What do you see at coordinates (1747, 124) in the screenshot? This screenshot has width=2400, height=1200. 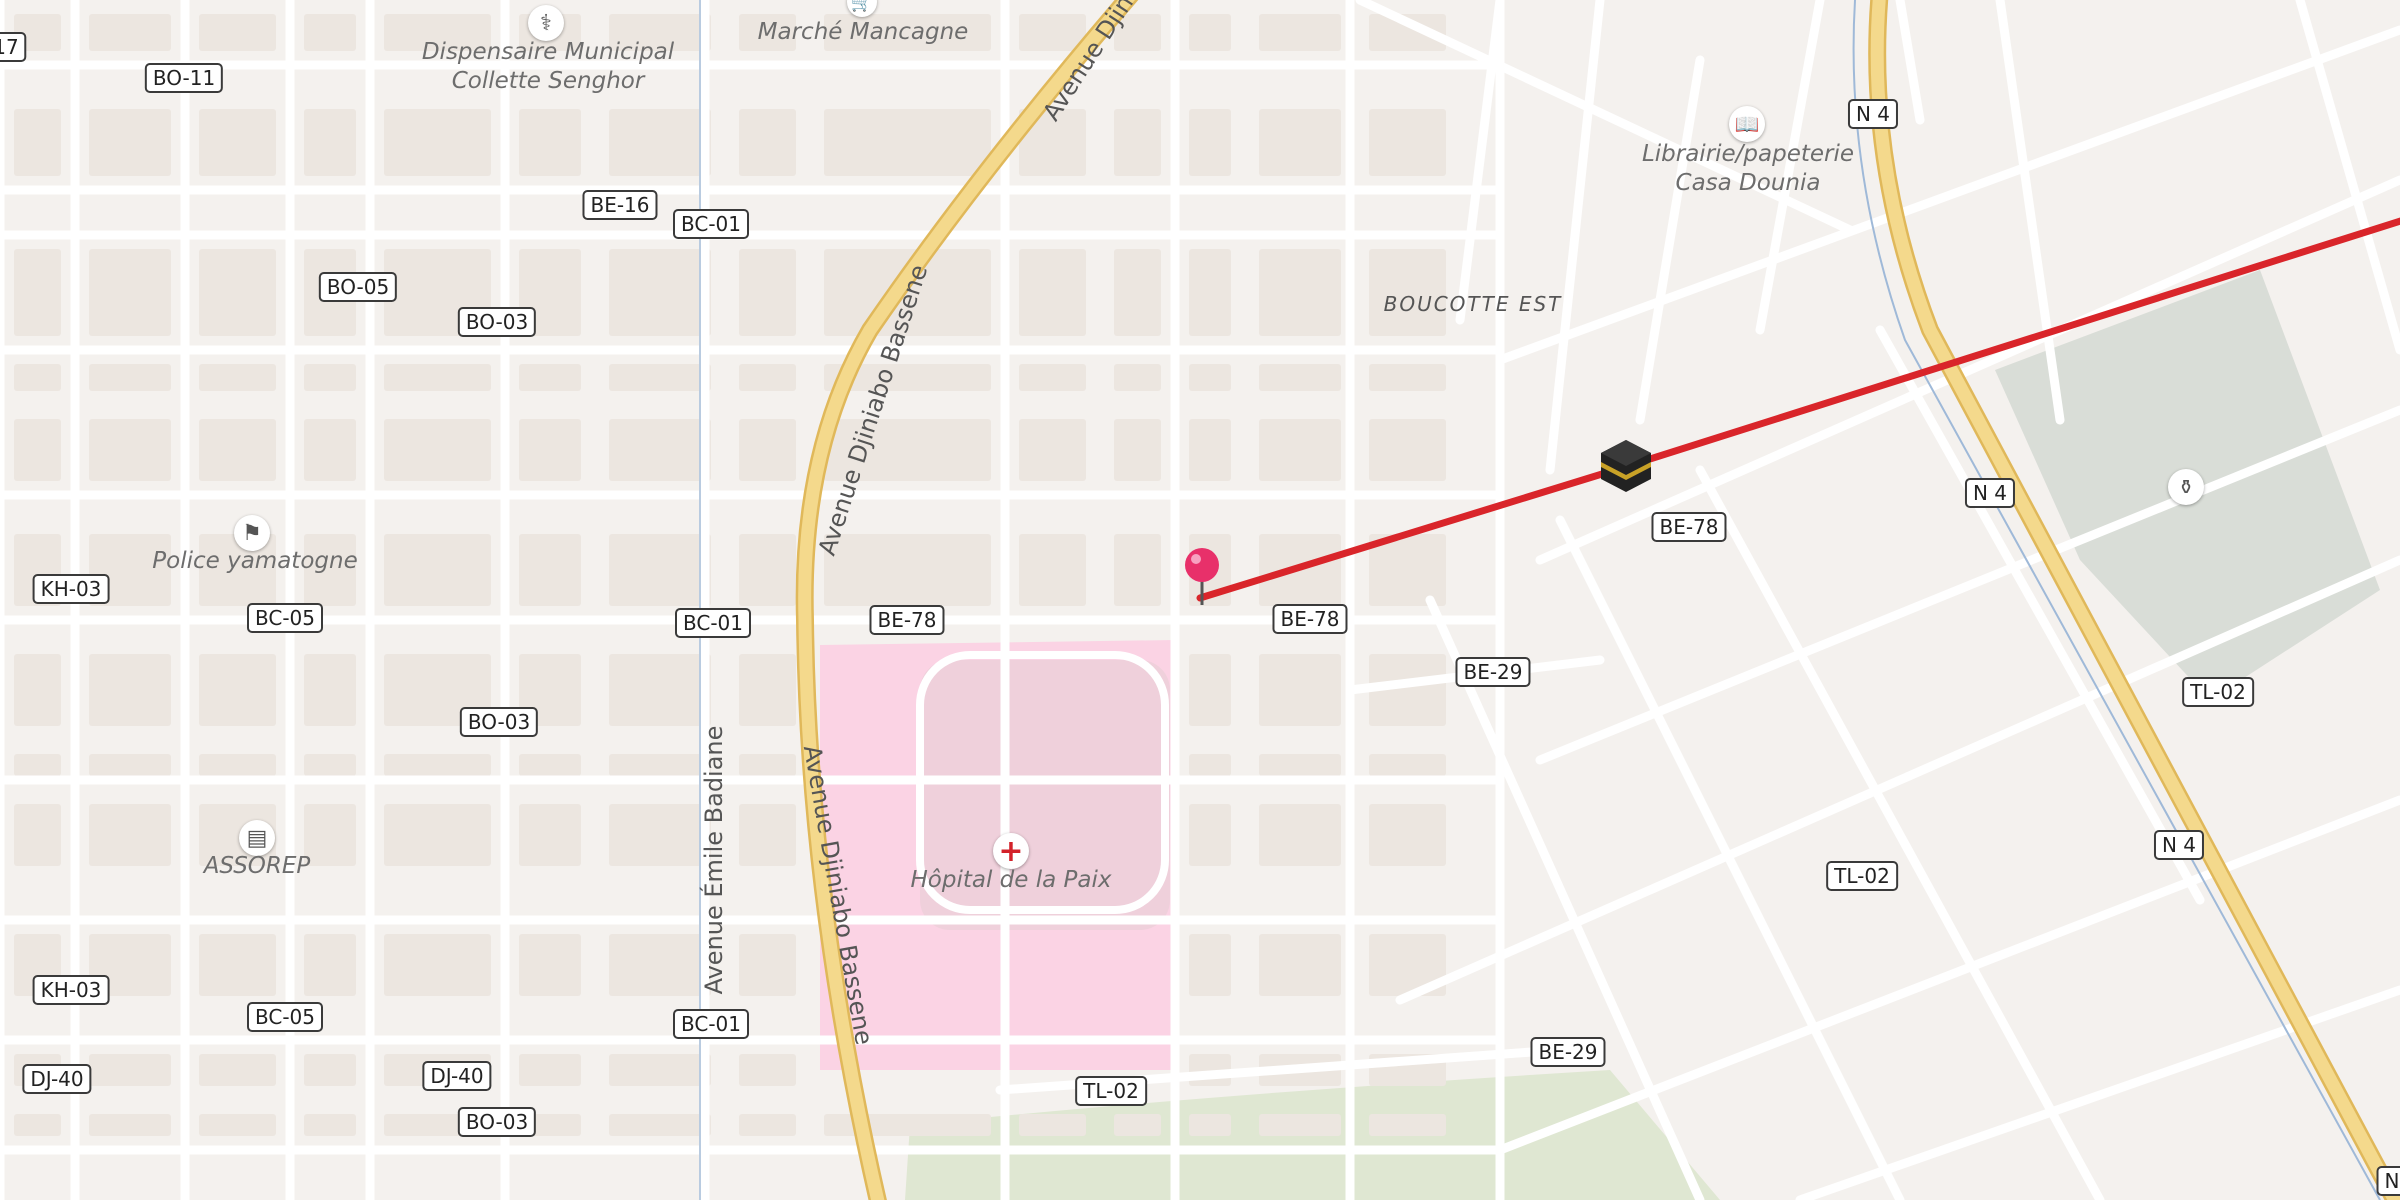 I see `book-icon: 📖` at bounding box center [1747, 124].